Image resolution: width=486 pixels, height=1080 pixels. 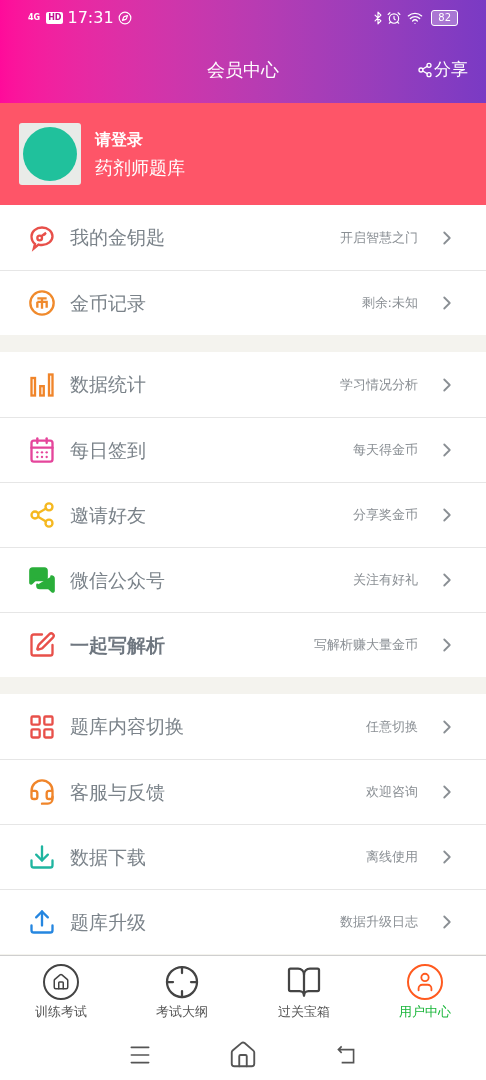 I want to click on menu-label: 我的金钥匙, so click(x=117, y=238).